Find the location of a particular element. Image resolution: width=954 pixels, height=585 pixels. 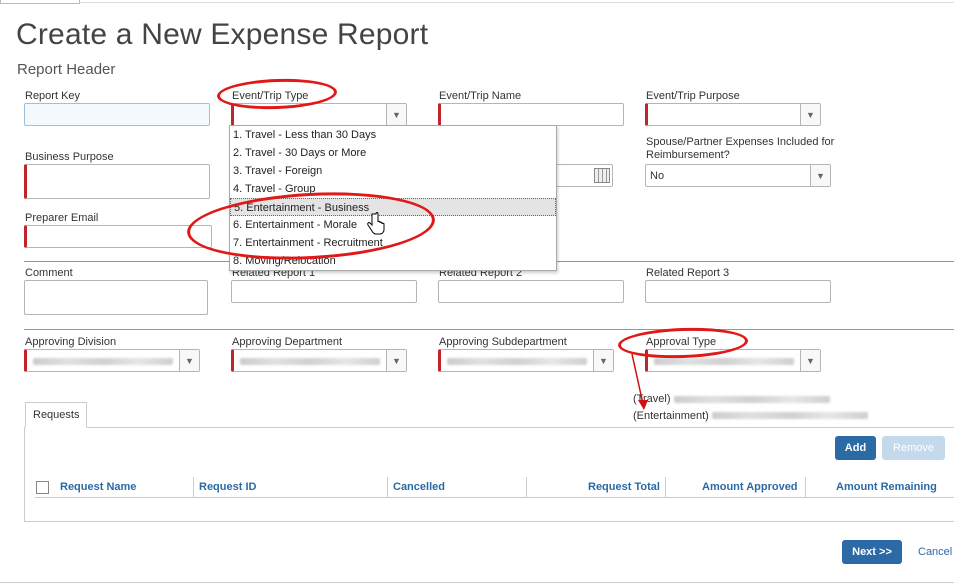

column-request-total: Request Total is located at coordinates (624, 487).